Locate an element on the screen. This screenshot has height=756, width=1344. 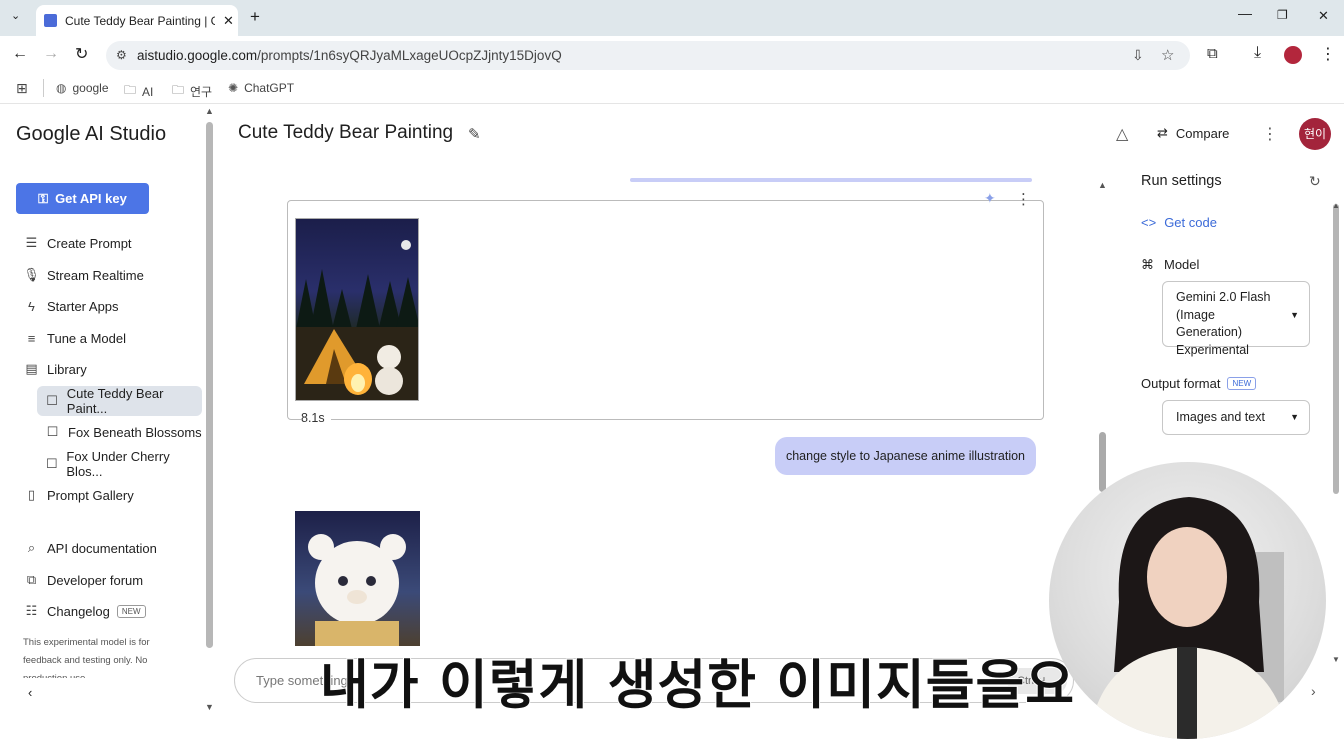
compare-button: ⇄ Compare is located at coordinates (1193, 133).